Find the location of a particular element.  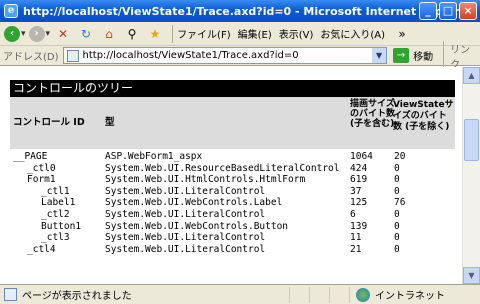

status-bar: ページが表示されました イントラネット is located at coordinates (240, 294).